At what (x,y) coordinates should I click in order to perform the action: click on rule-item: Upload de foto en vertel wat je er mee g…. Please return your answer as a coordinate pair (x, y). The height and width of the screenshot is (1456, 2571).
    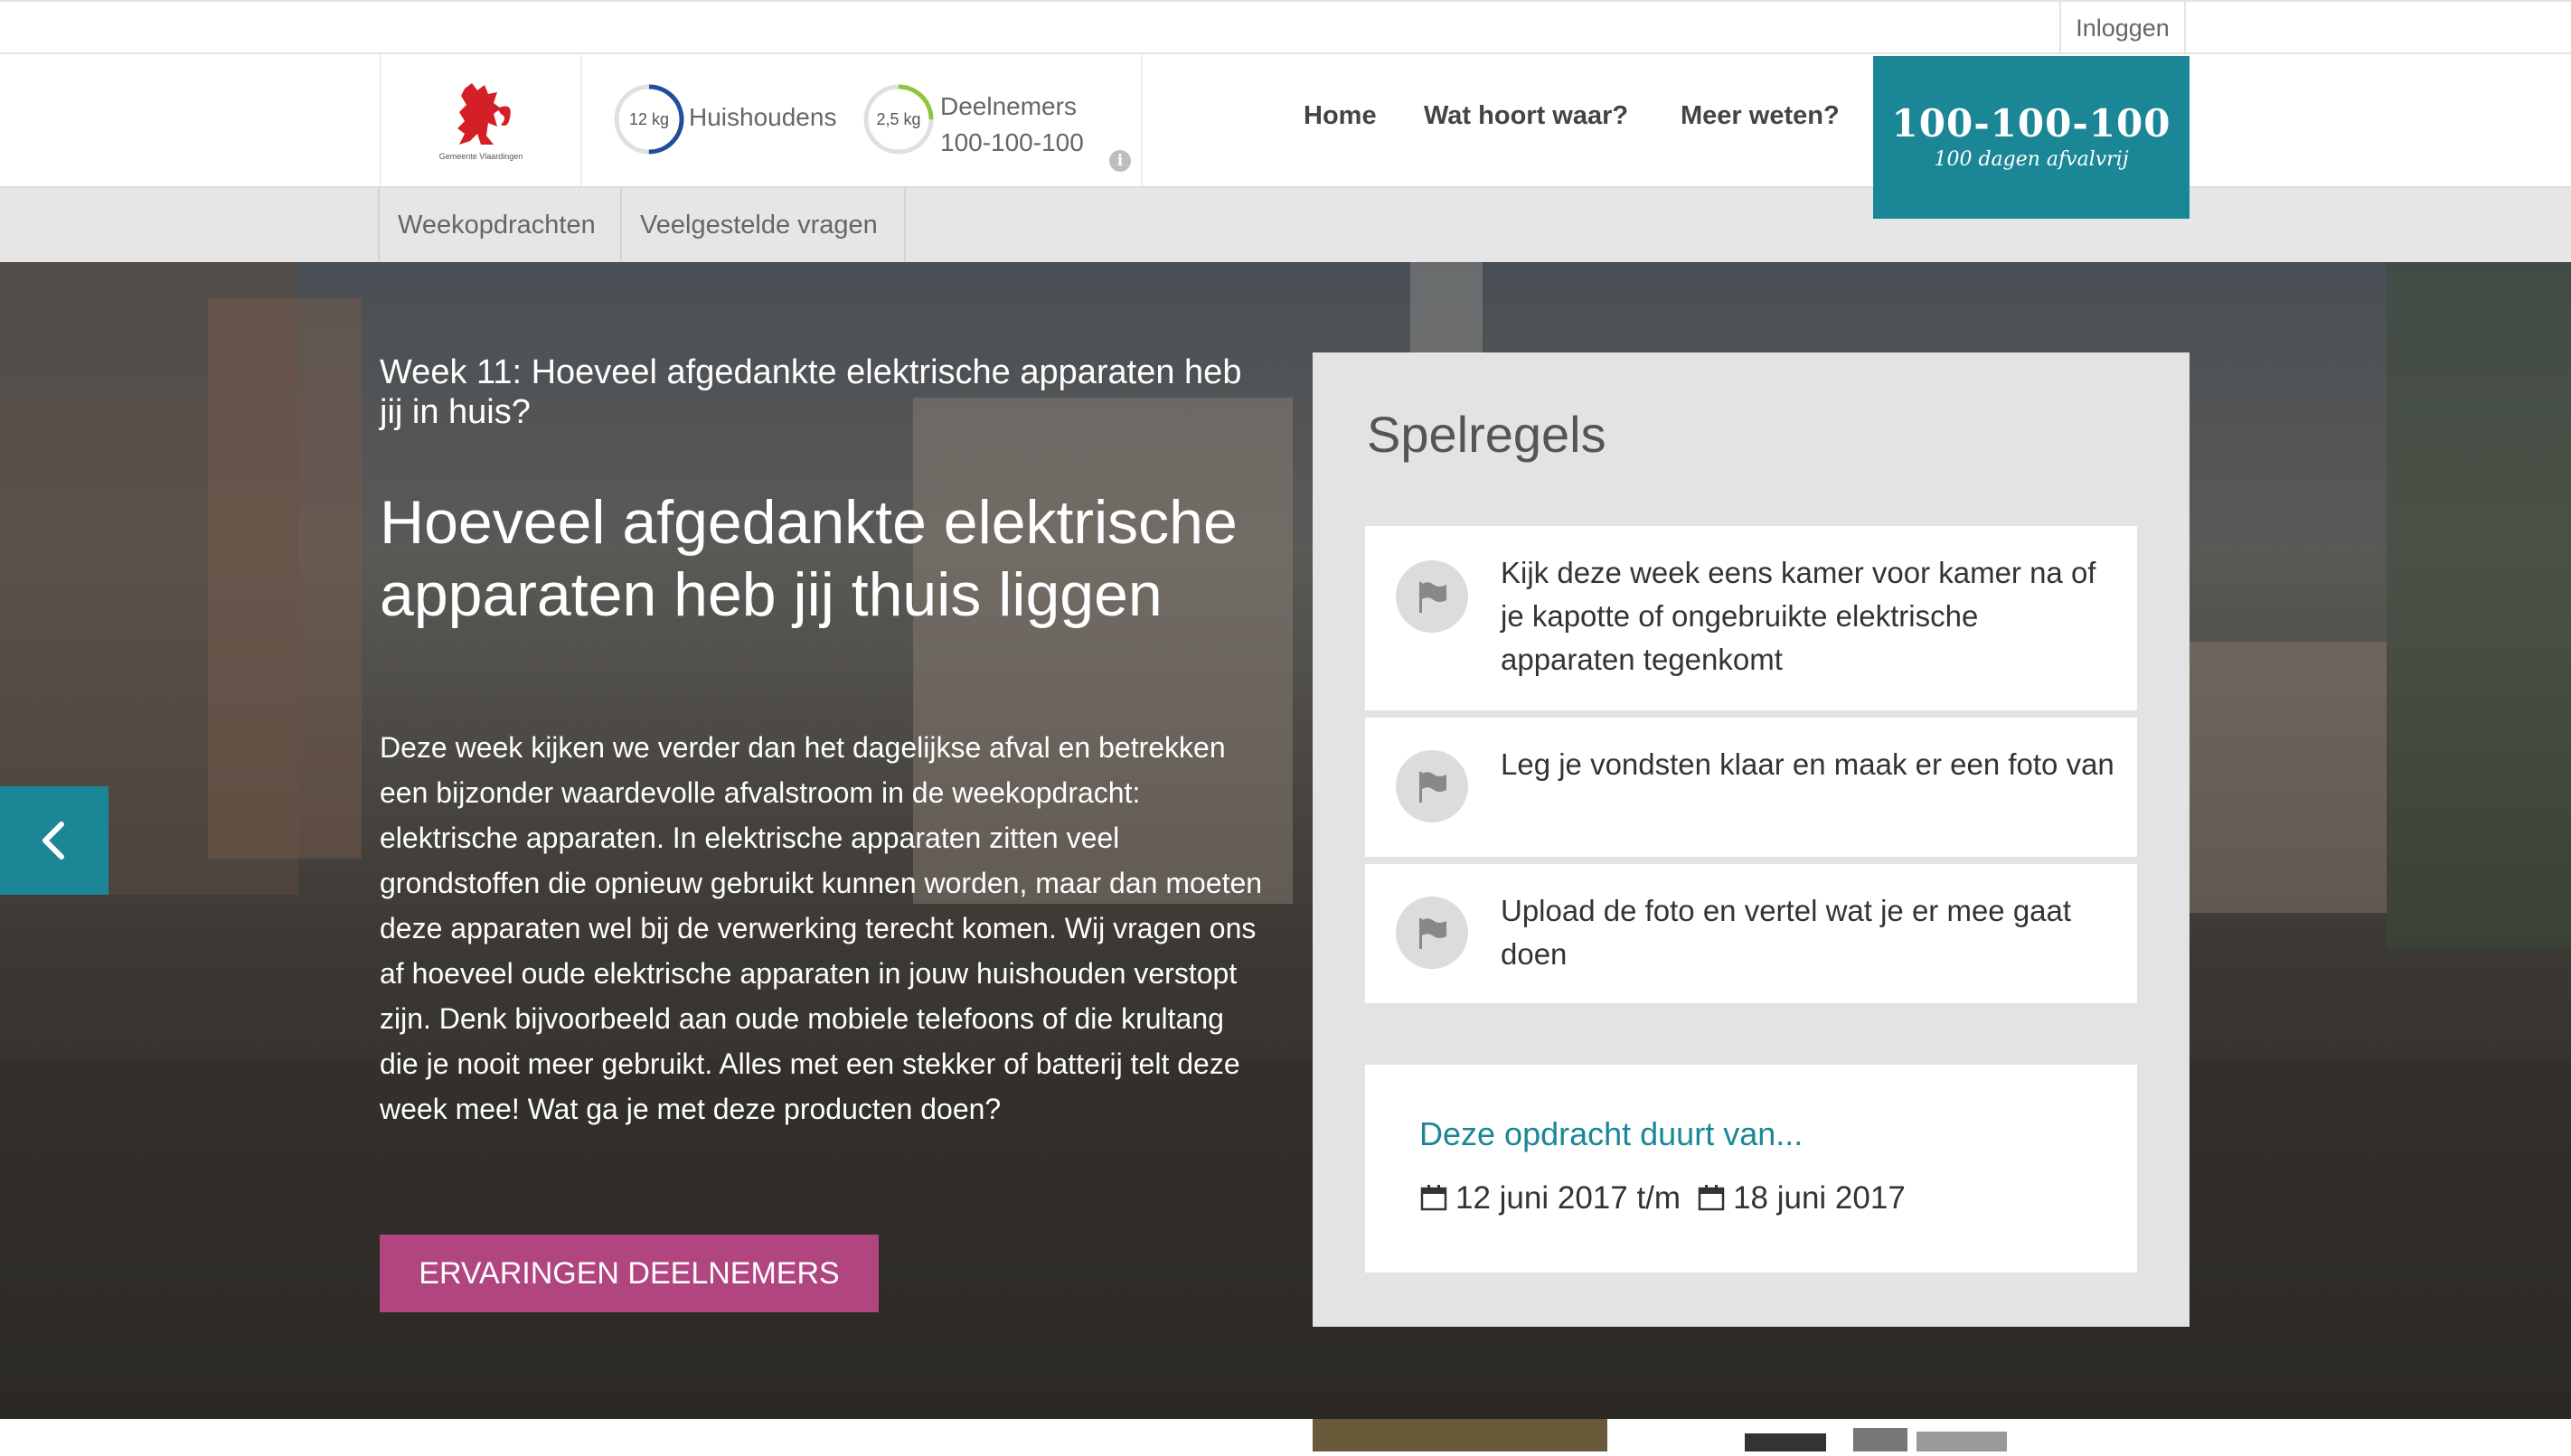
    Looking at the image, I should click on (1751, 933).